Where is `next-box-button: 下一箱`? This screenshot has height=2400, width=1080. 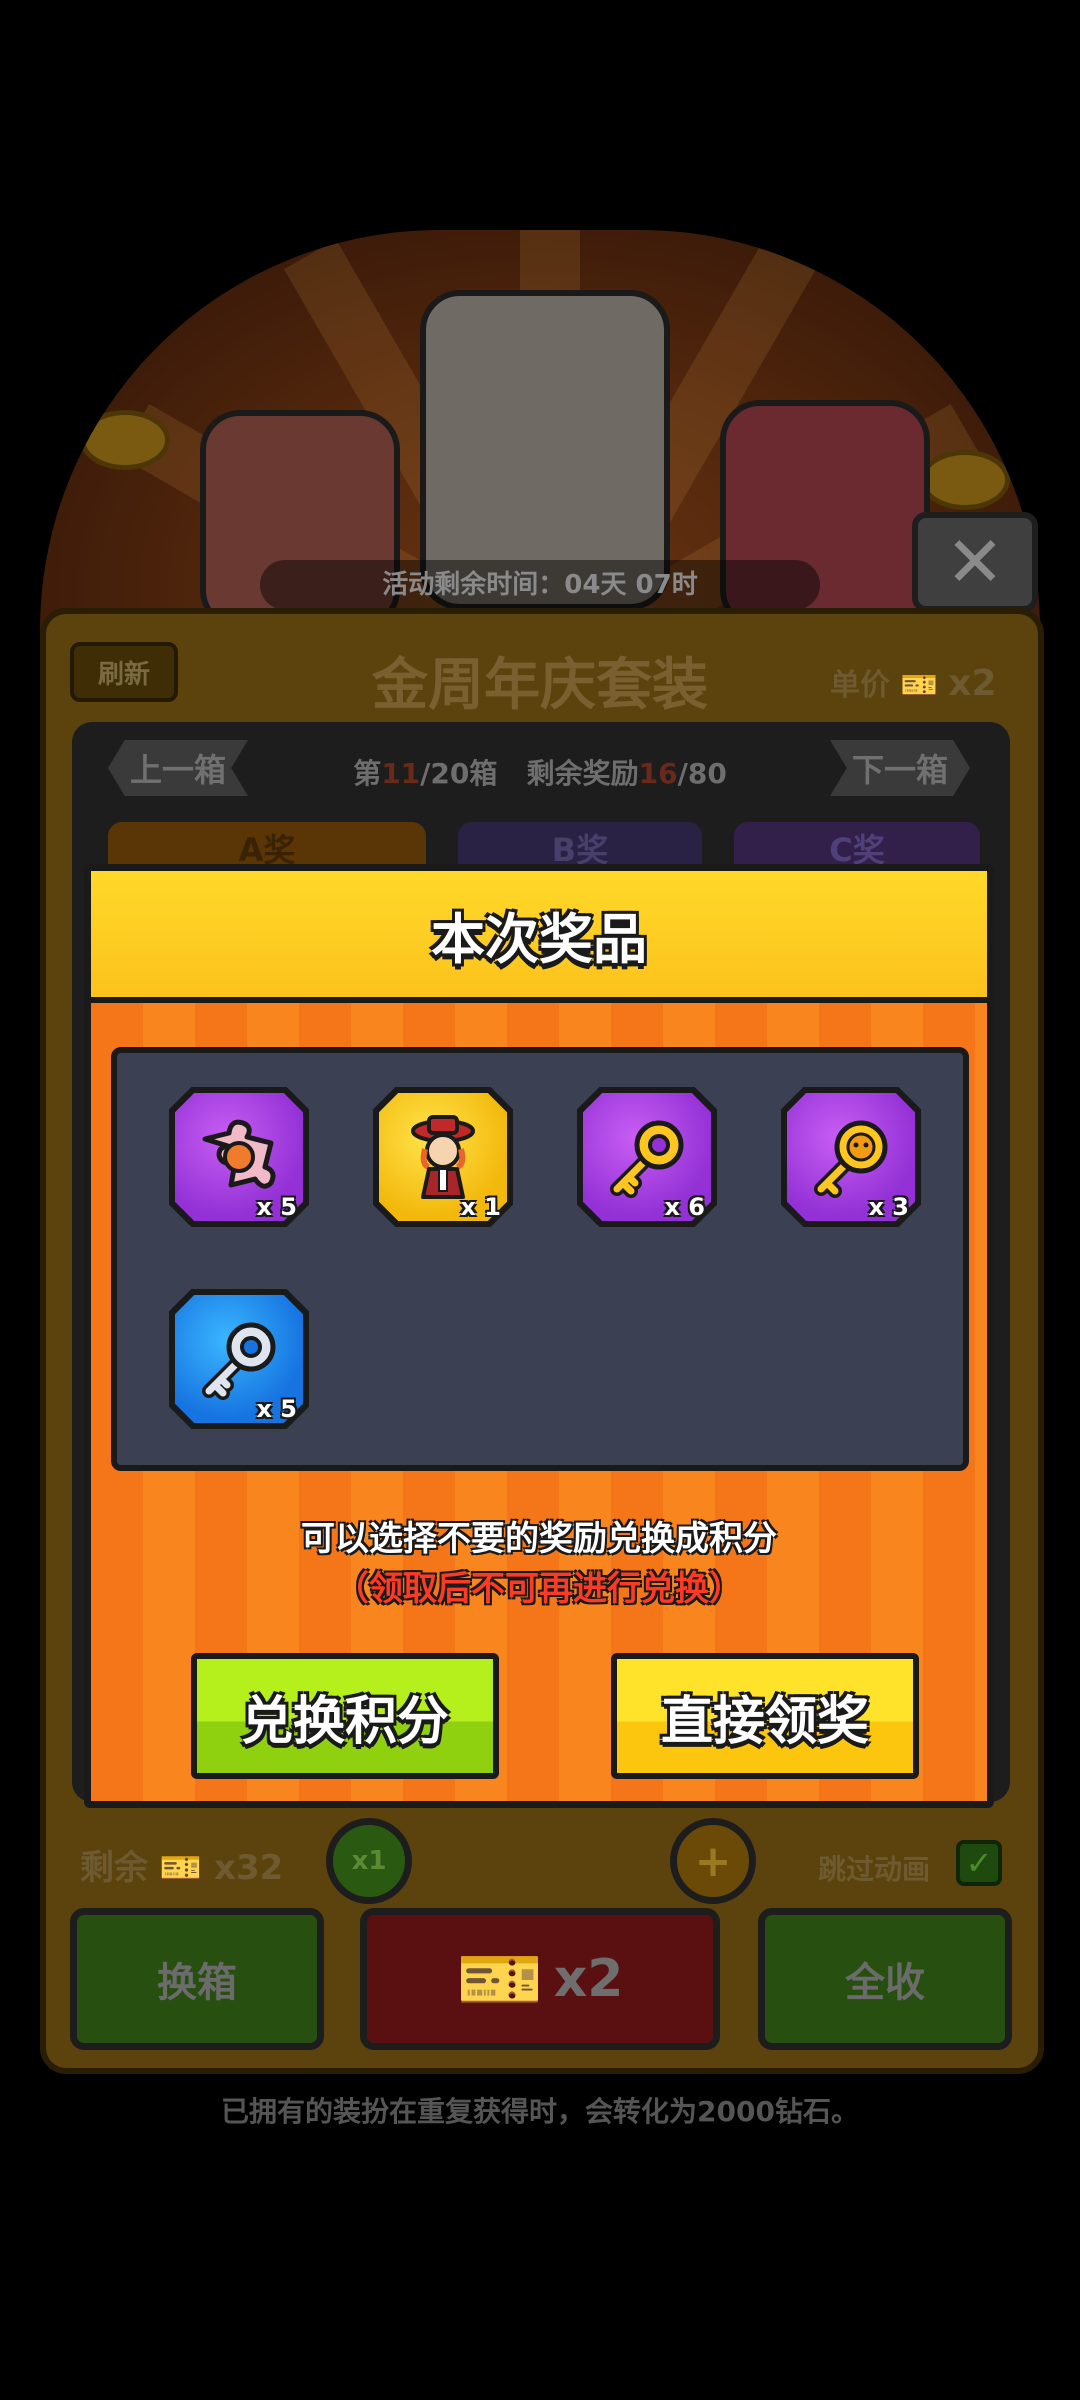
next-box-button: 下一箱 is located at coordinates (900, 768).